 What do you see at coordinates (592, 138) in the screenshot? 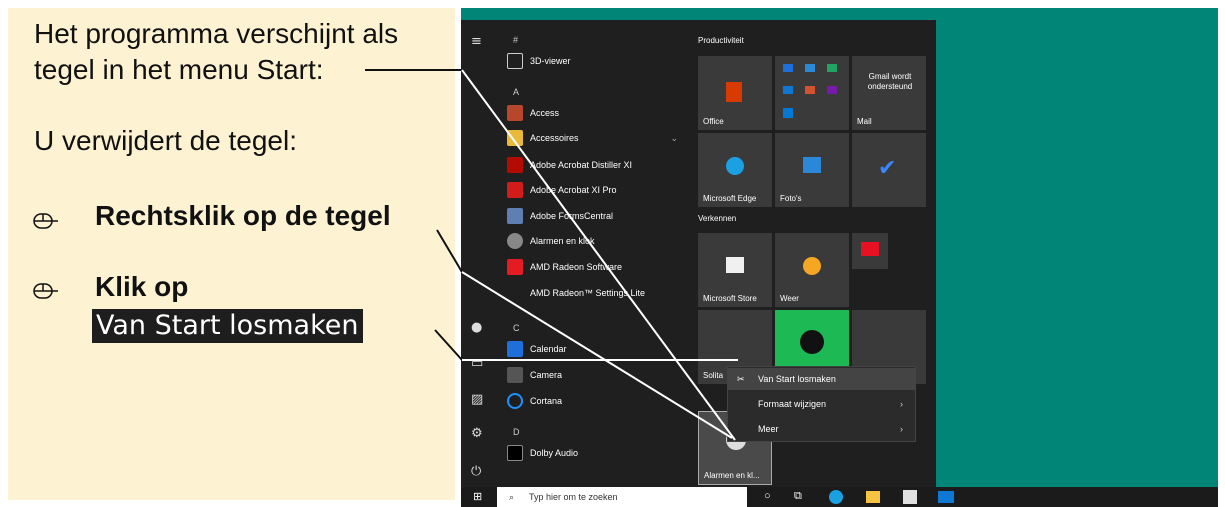
I see `app-accessoires: Accessoires ⌄` at bounding box center [592, 138].